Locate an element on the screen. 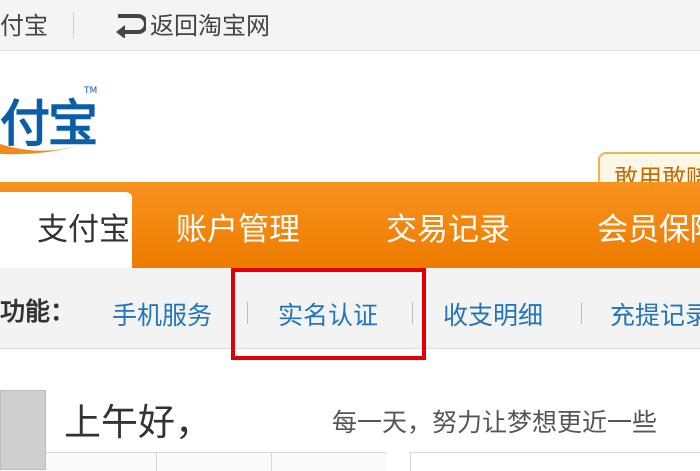  motto-text: 每一天，努力让梦想更近一些 is located at coordinates (495, 422).